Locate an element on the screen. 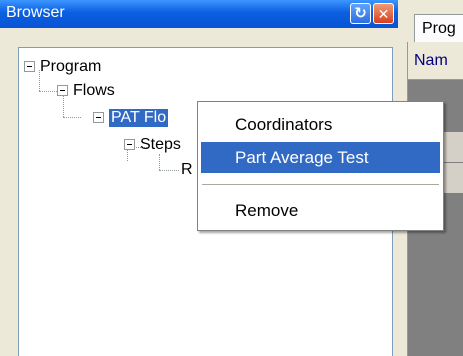 The width and height of the screenshot is (463, 356). tree-node-label: Steps is located at coordinates (160, 144).